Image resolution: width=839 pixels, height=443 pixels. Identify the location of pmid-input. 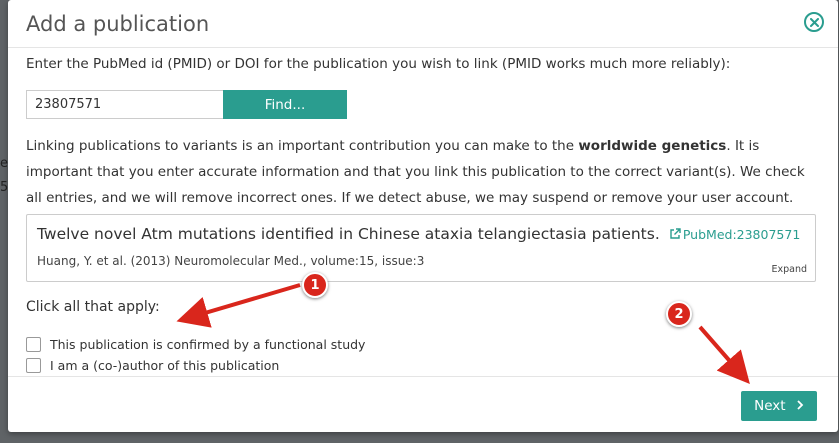
(124, 104).